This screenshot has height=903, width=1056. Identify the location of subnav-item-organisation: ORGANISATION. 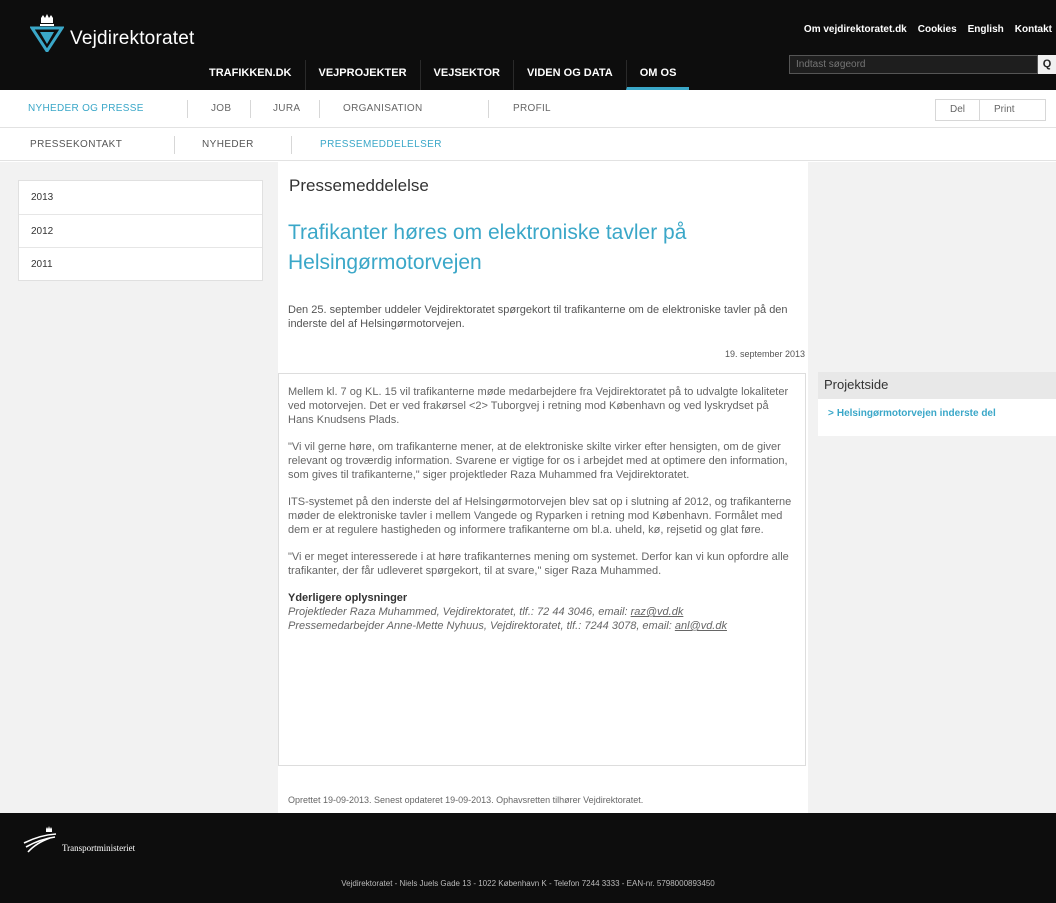
(383, 108).